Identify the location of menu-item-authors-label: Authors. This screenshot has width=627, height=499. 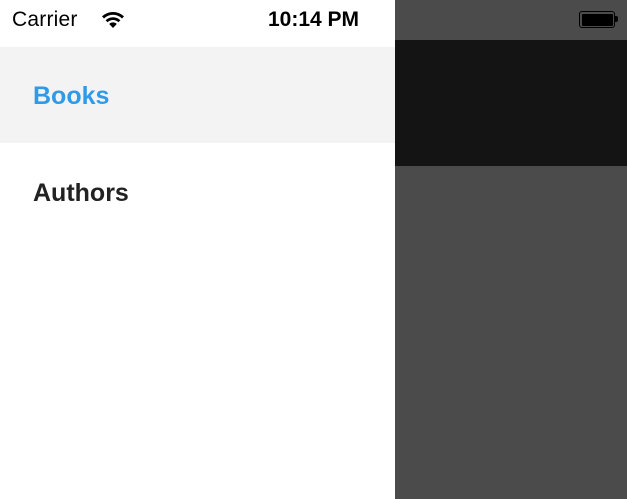
(81, 193).